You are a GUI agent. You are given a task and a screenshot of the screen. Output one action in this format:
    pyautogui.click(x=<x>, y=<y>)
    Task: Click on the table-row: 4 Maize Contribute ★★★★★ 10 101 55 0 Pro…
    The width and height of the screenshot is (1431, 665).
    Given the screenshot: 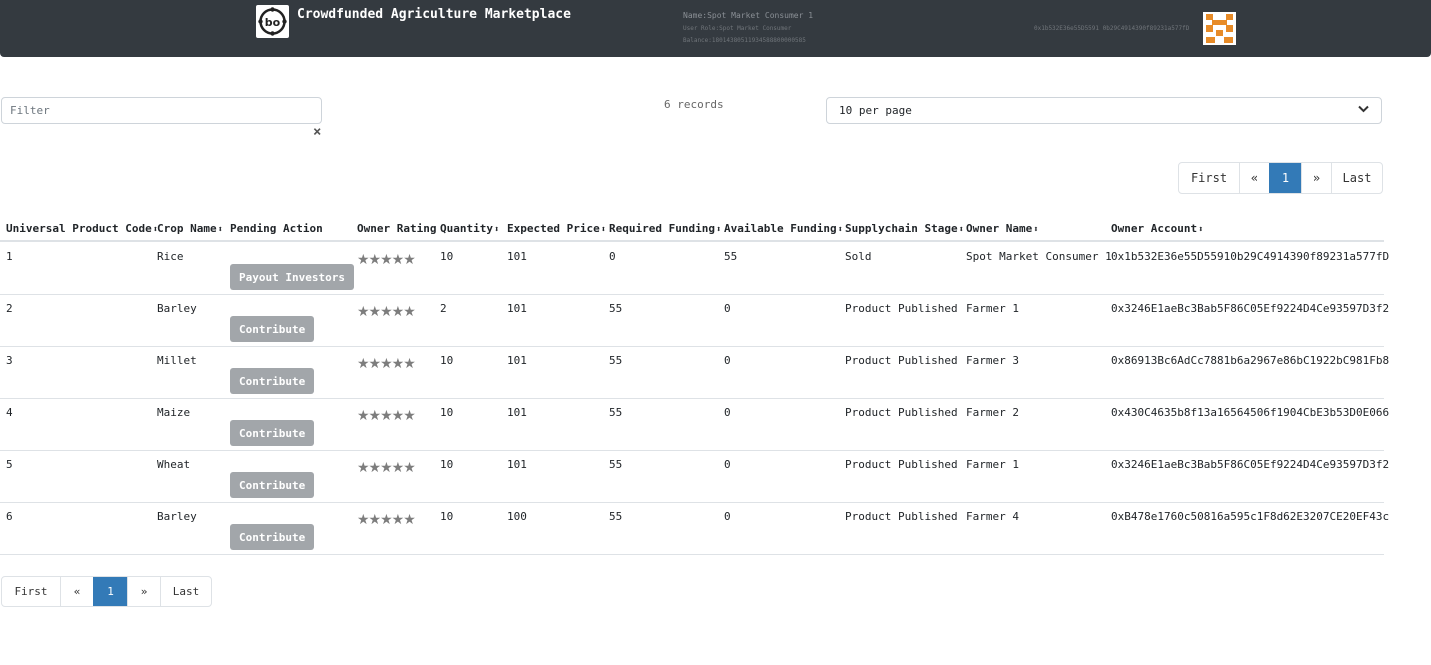 What is the action you would take?
    pyautogui.click(x=694, y=425)
    